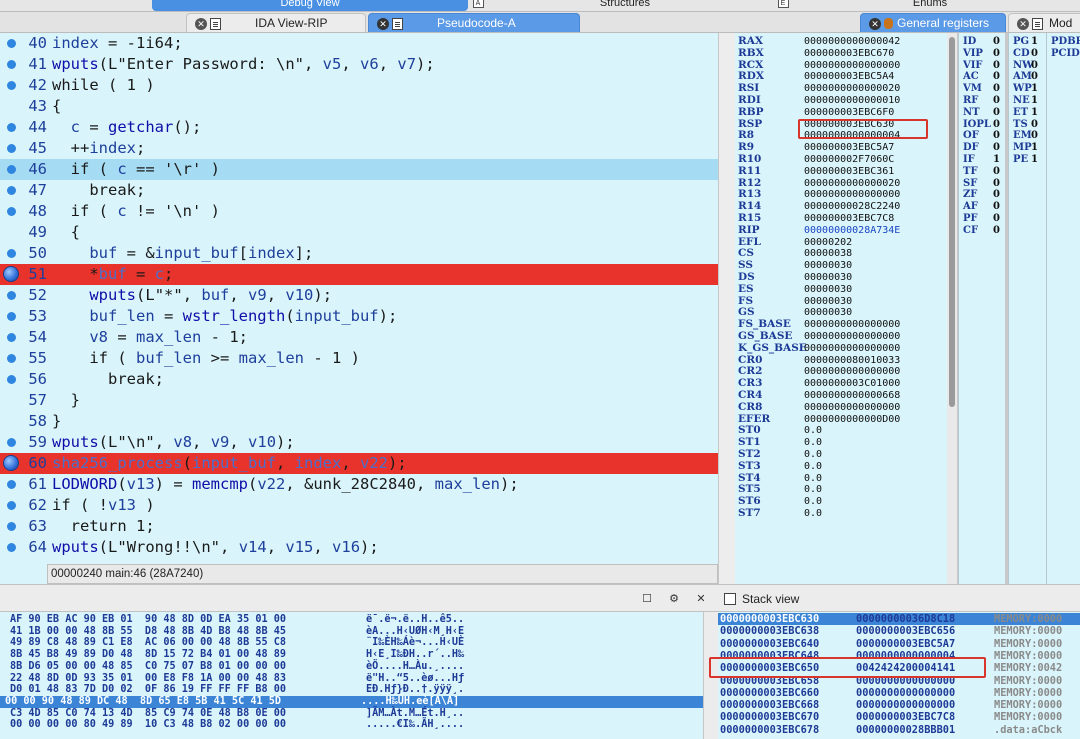  I want to click on register-row-es: ES 00000030, so click(795, 289).